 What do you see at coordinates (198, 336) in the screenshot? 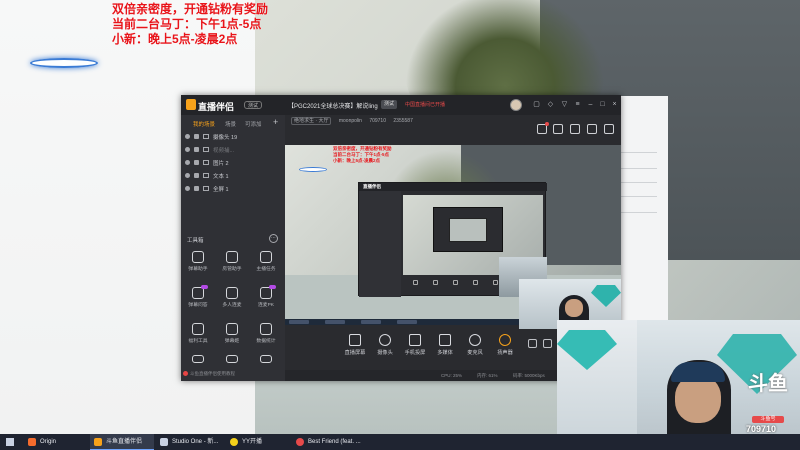
I see `tool-welfare: 福利工具` at bounding box center [198, 336].